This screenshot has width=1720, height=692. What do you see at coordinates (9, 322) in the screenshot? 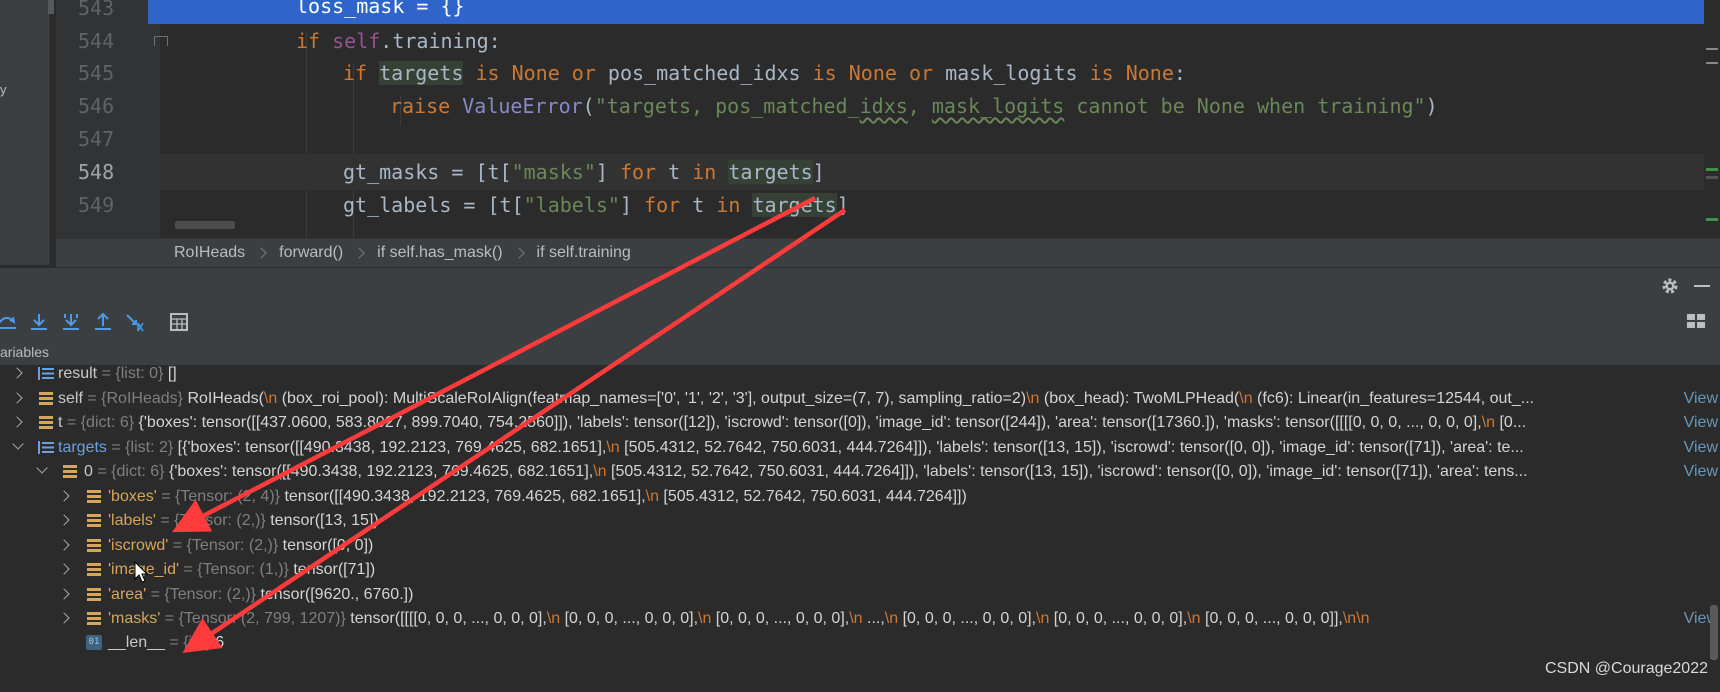
I see `step-over-icon` at bounding box center [9, 322].